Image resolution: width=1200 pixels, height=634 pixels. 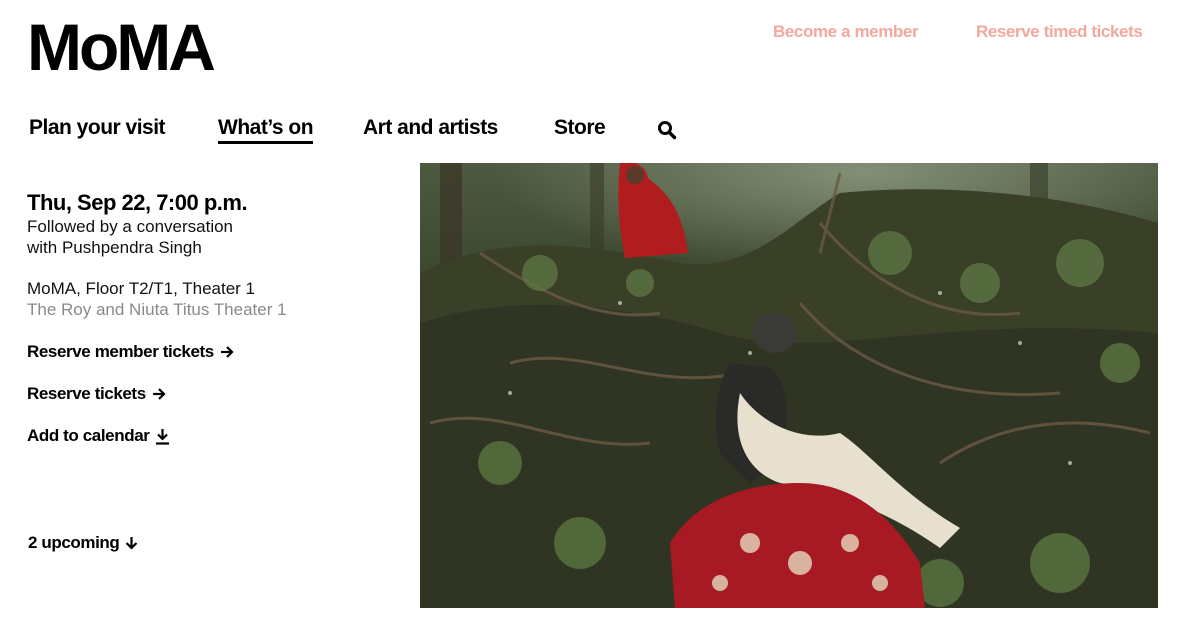 I want to click on upcoming-label: 2 upcoming, so click(x=74, y=542).